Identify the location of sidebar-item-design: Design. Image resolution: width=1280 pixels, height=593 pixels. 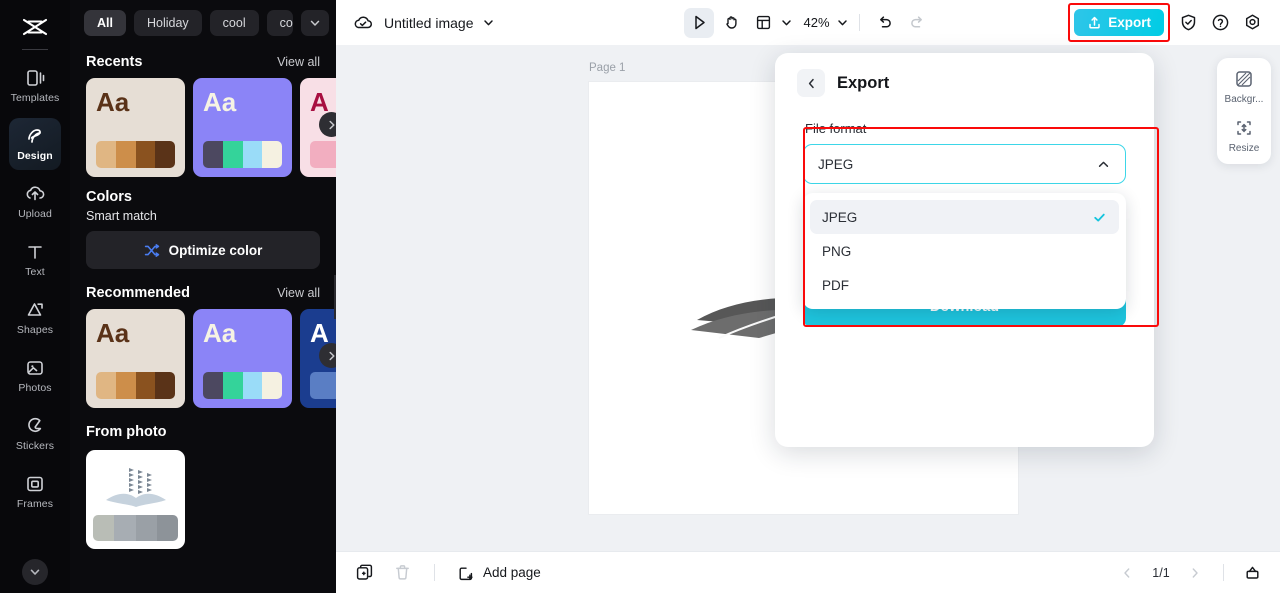
(35, 144).